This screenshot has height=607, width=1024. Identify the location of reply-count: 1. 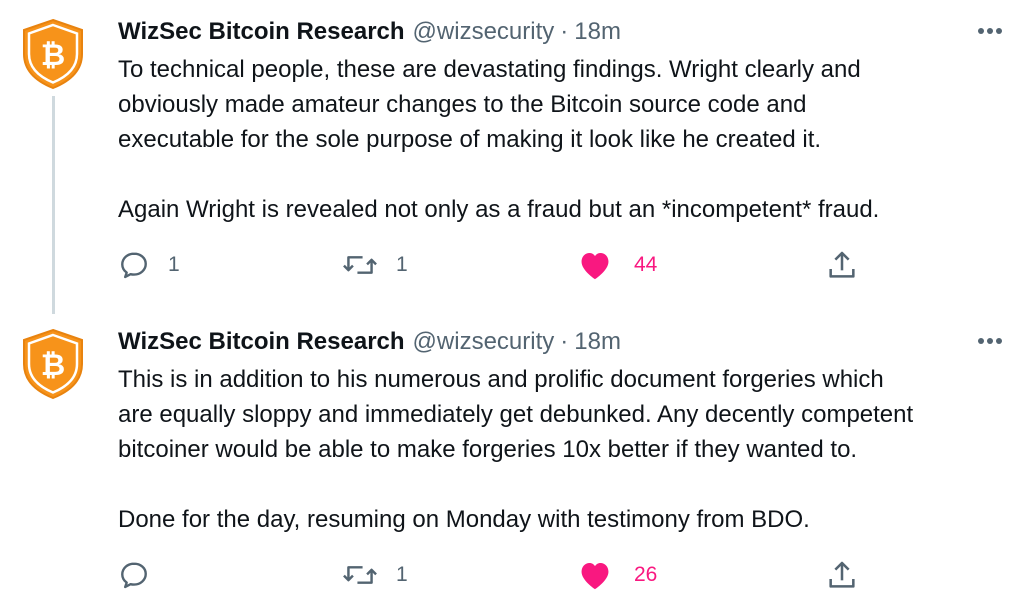
(174, 264).